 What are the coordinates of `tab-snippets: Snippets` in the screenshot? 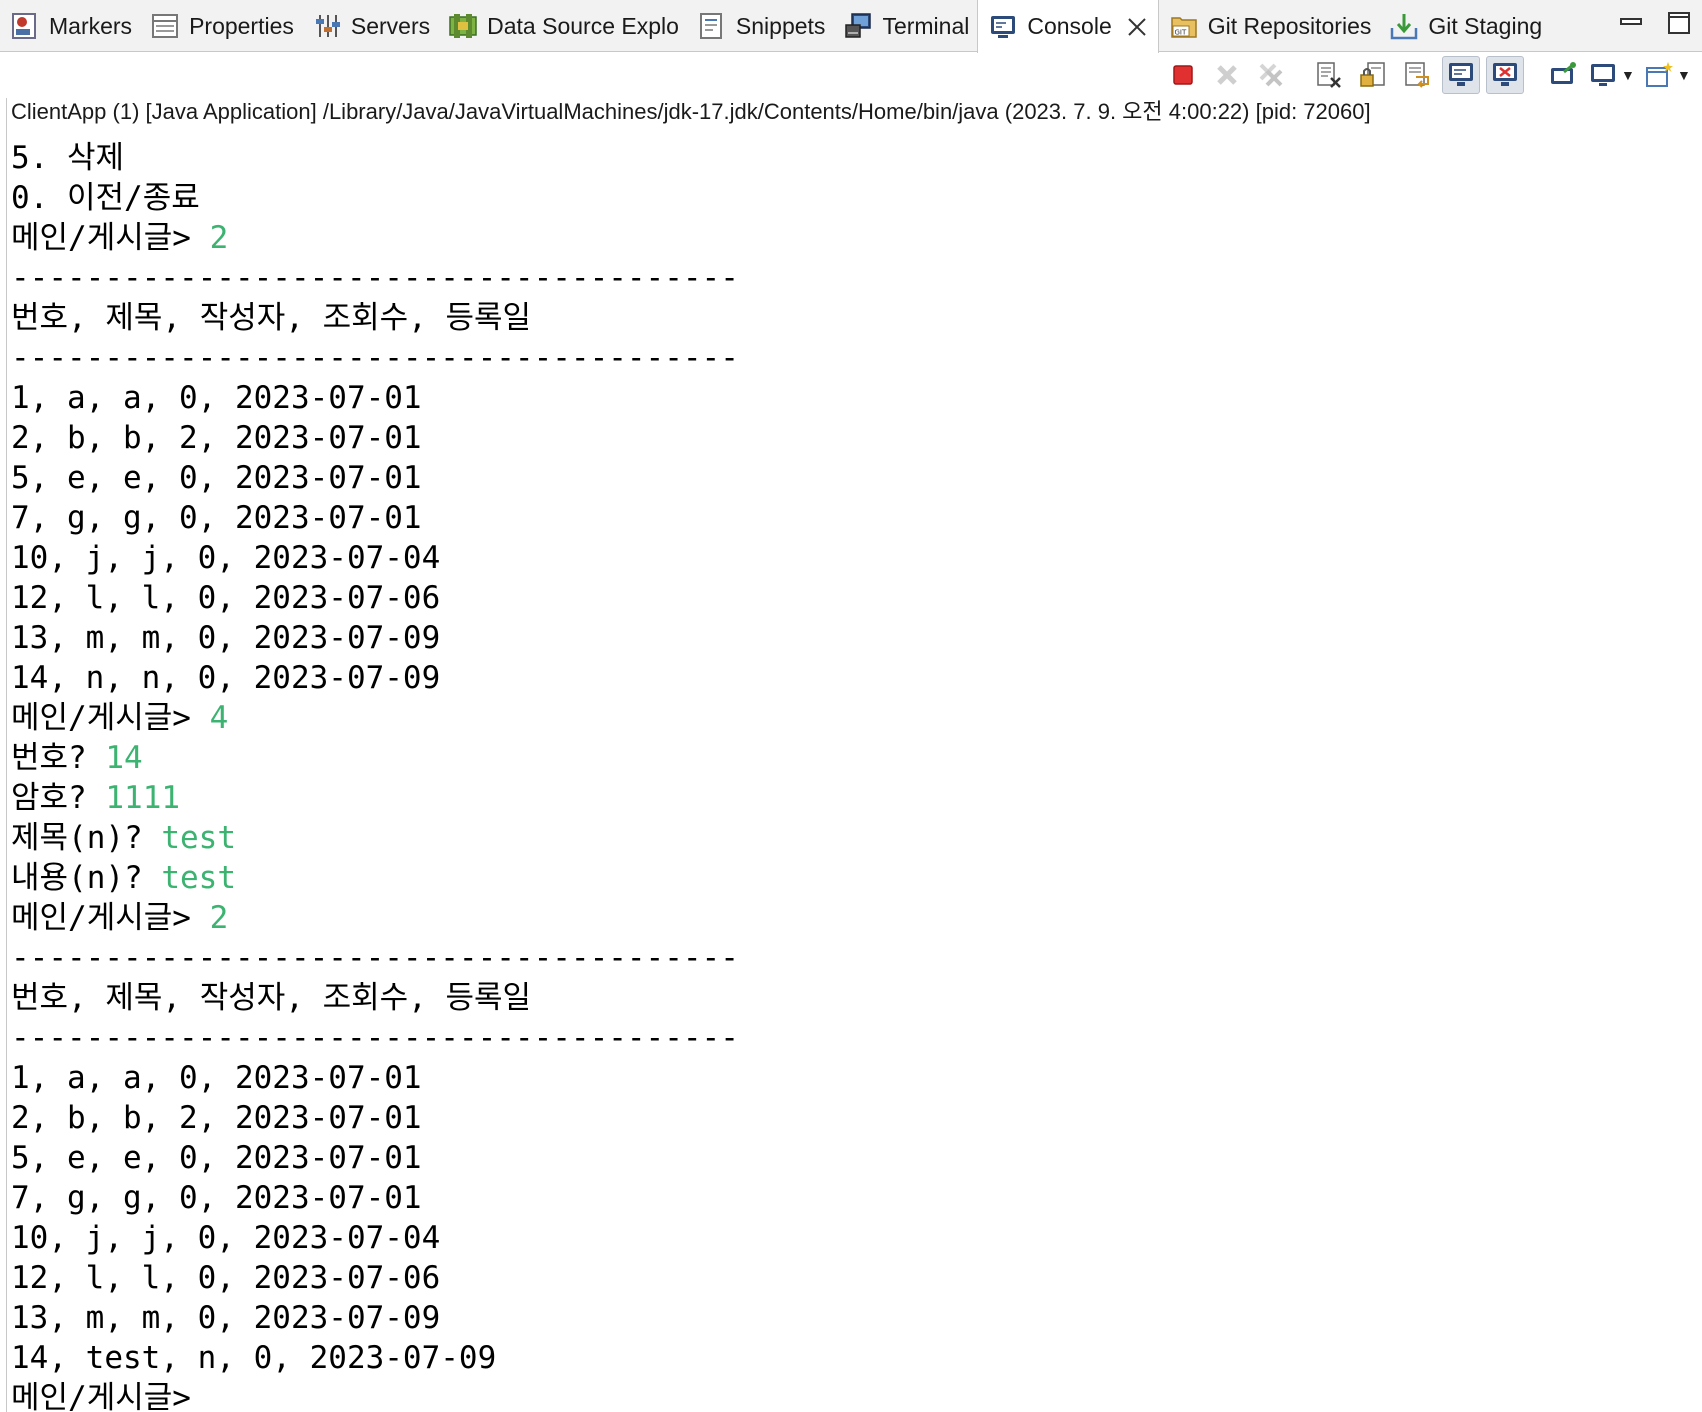 It's located at (760, 26).